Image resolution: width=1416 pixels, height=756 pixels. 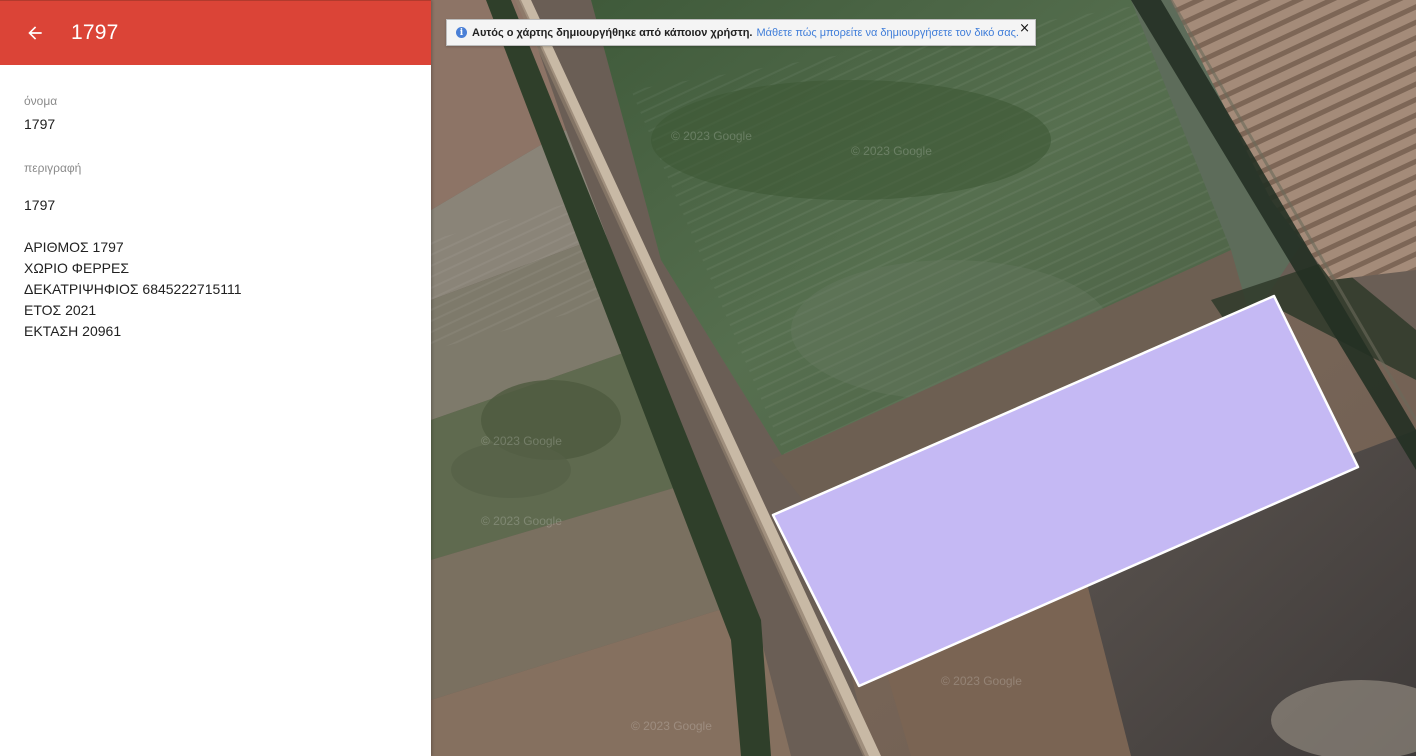 I want to click on description-line: ΔΕΚΑΤΡΙΨΗΦΙΟΣ 6845222715111, so click(x=133, y=289).